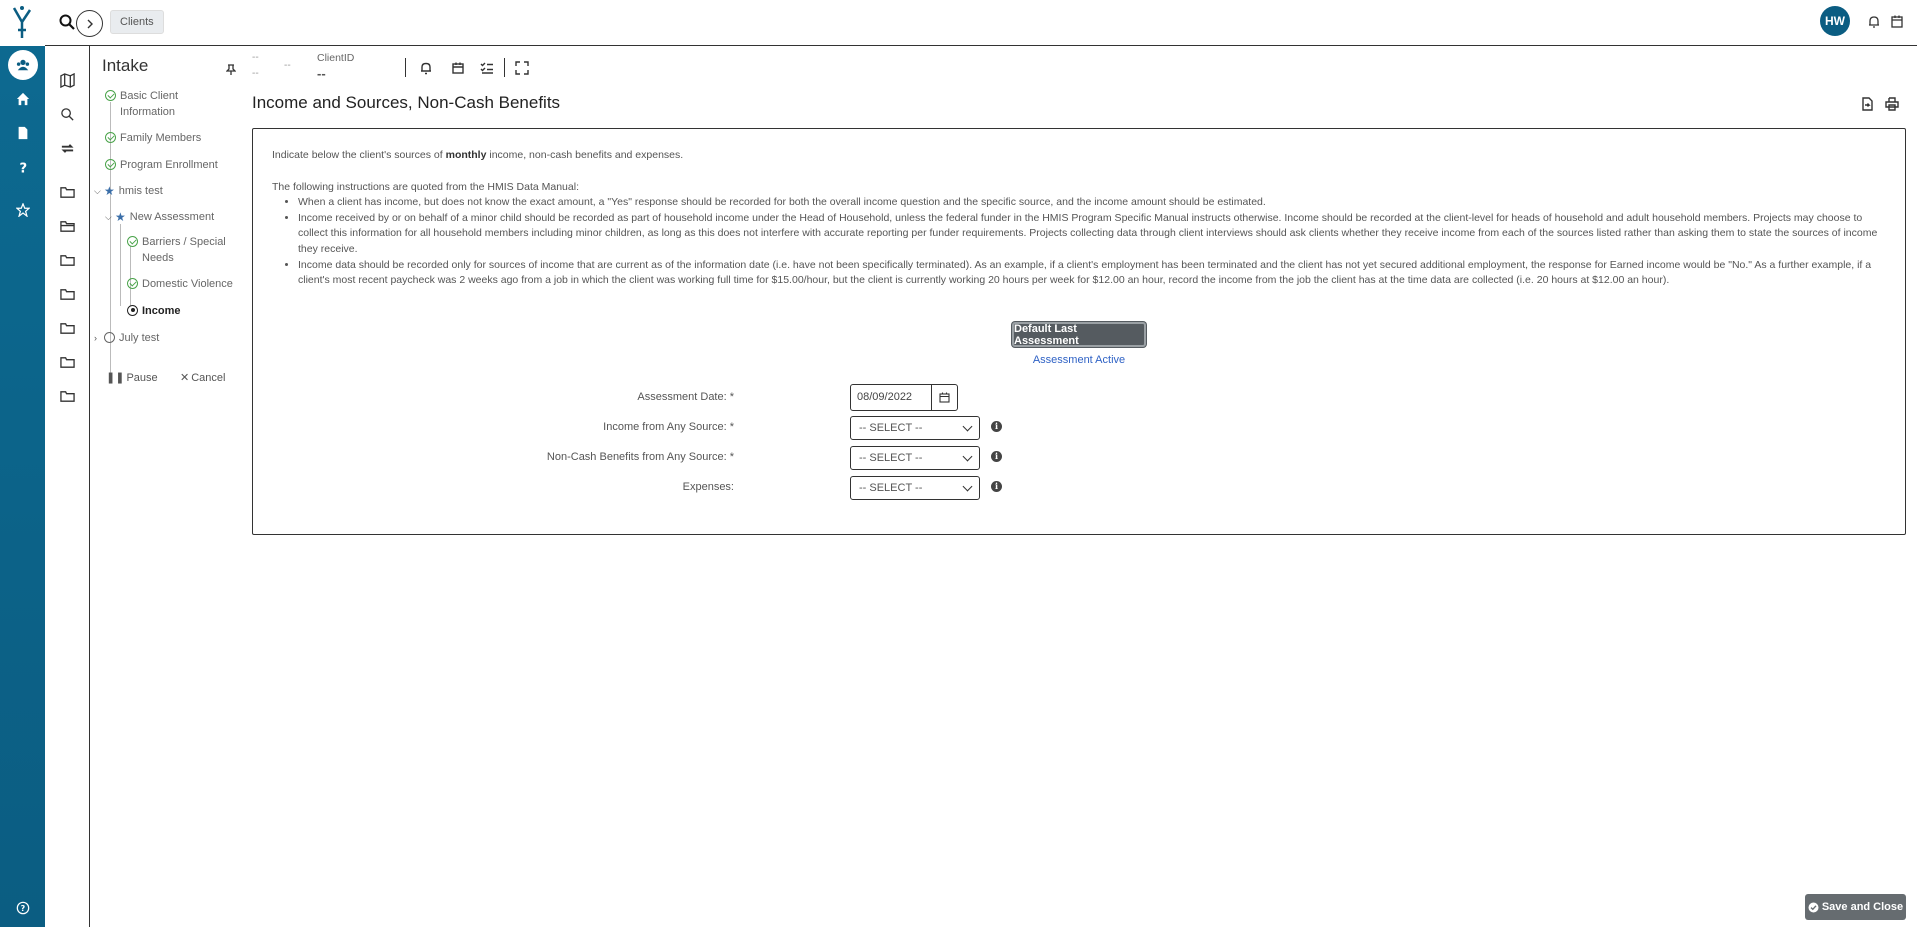 The image size is (1917, 927). What do you see at coordinates (458, 68) in the screenshot?
I see `client-calendar-button` at bounding box center [458, 68].